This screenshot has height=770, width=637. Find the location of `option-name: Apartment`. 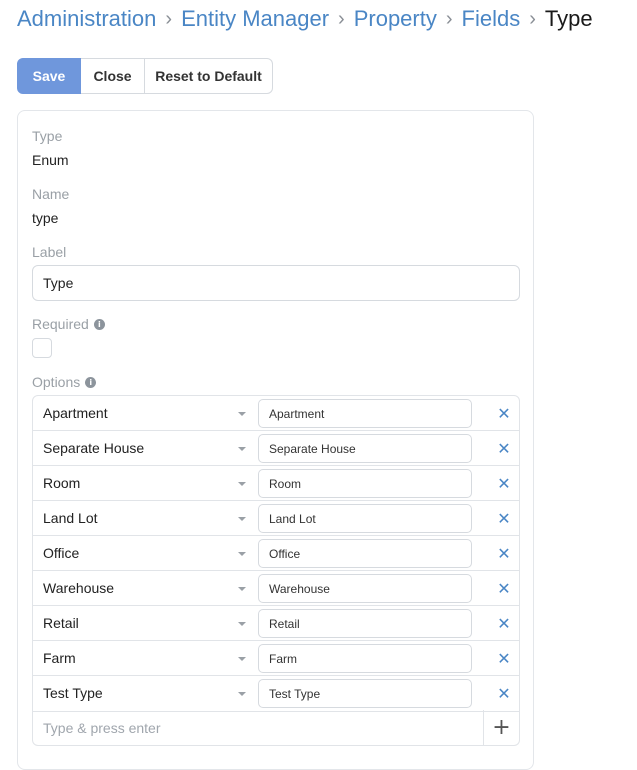

option-name: Apartment is located at coordinates (75, 413).